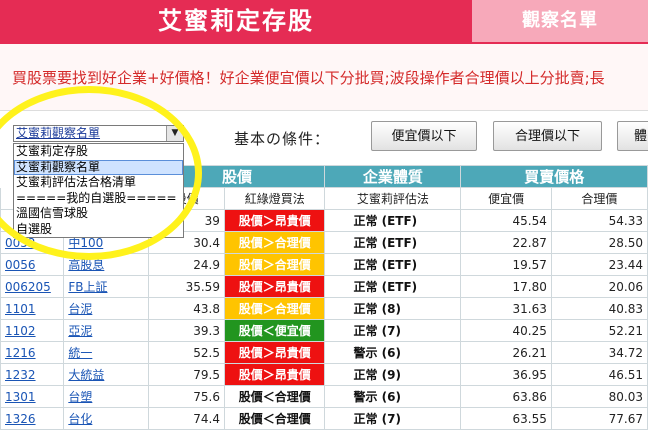 The height and width of the screenshot is (430, 648). Describe the element at coordinates (32, 330) in the screenshot. I see `stock-code-link: 1102` at that location.